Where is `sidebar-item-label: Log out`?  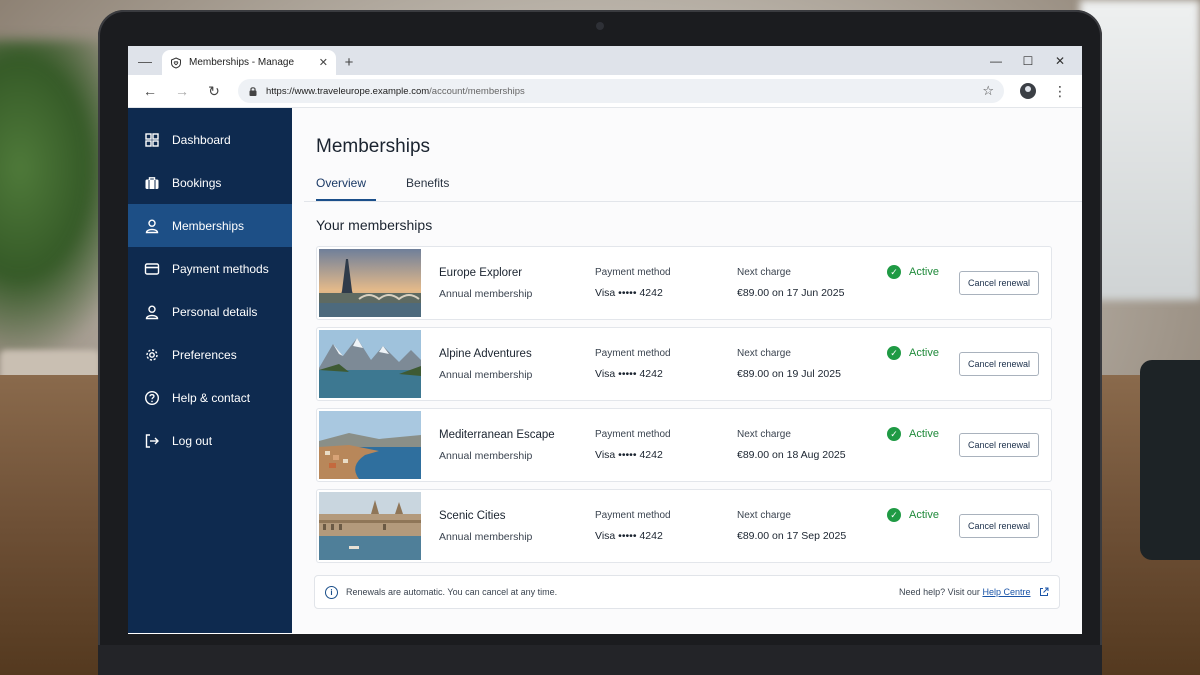
sidebar-item-label: Log out is located at coordinates (192, 440).